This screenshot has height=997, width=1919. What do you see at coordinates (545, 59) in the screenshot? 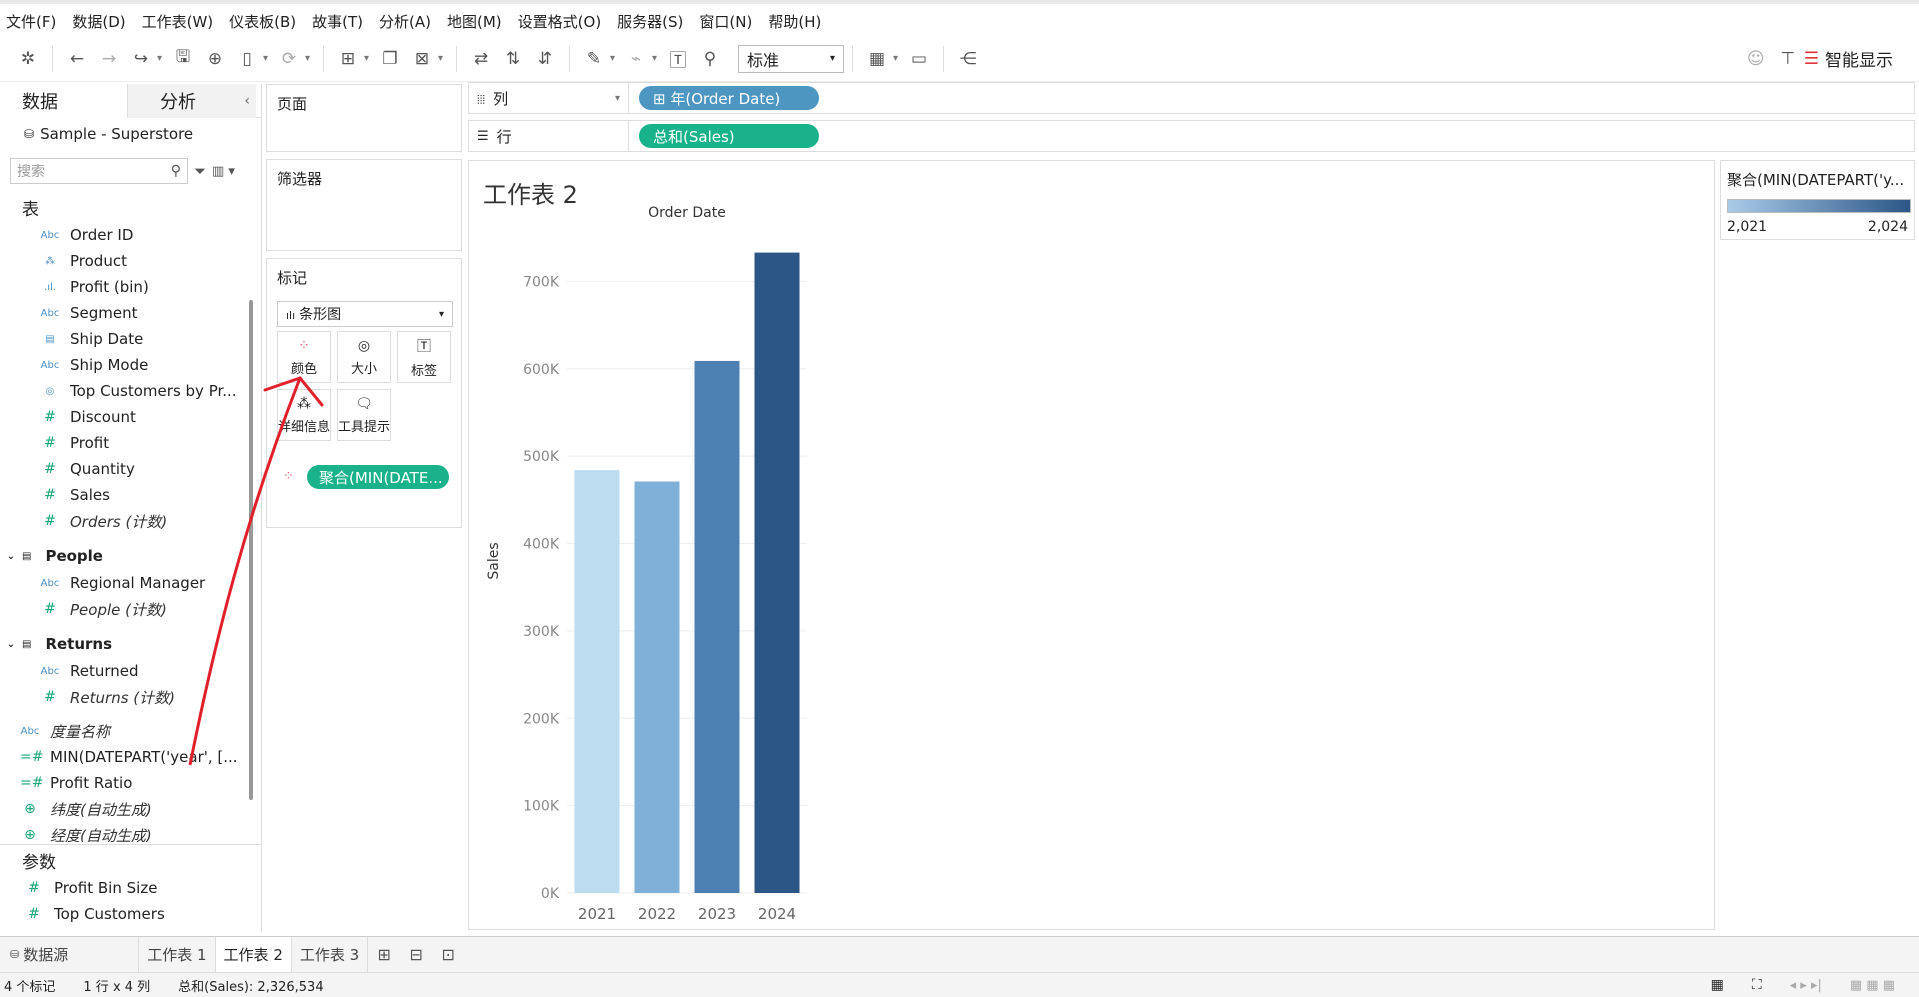
I see `sort-descending-icon: ⇵` at bounding box center [545, 59].